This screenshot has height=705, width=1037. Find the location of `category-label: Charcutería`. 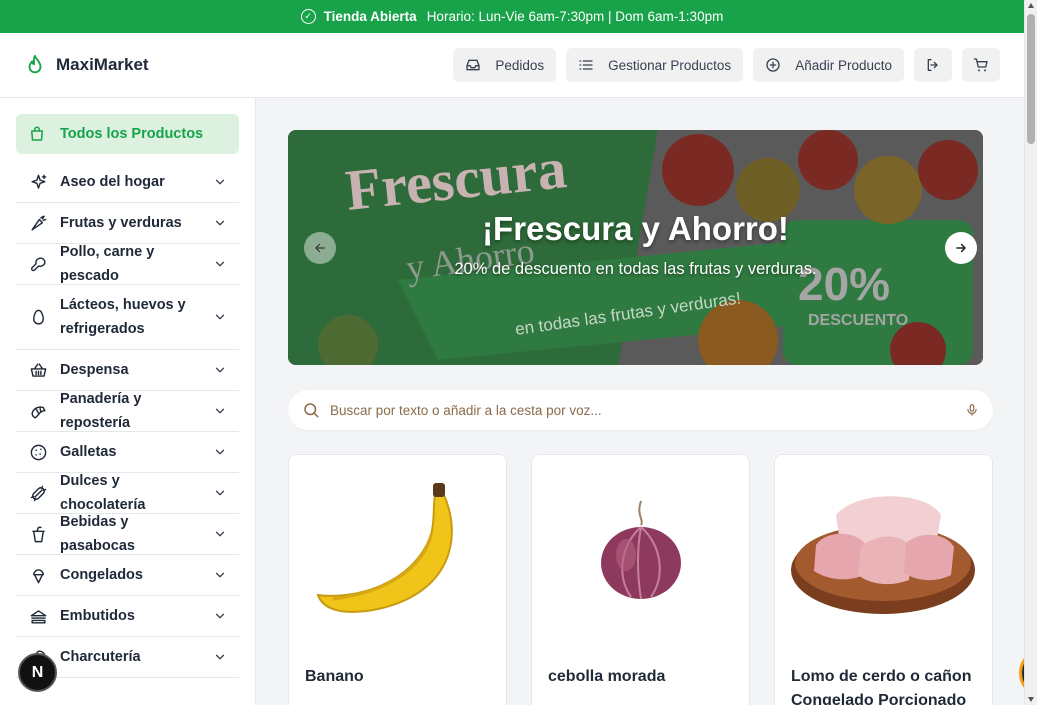

category-label: Charcutería is located at coordinates (100, 657).